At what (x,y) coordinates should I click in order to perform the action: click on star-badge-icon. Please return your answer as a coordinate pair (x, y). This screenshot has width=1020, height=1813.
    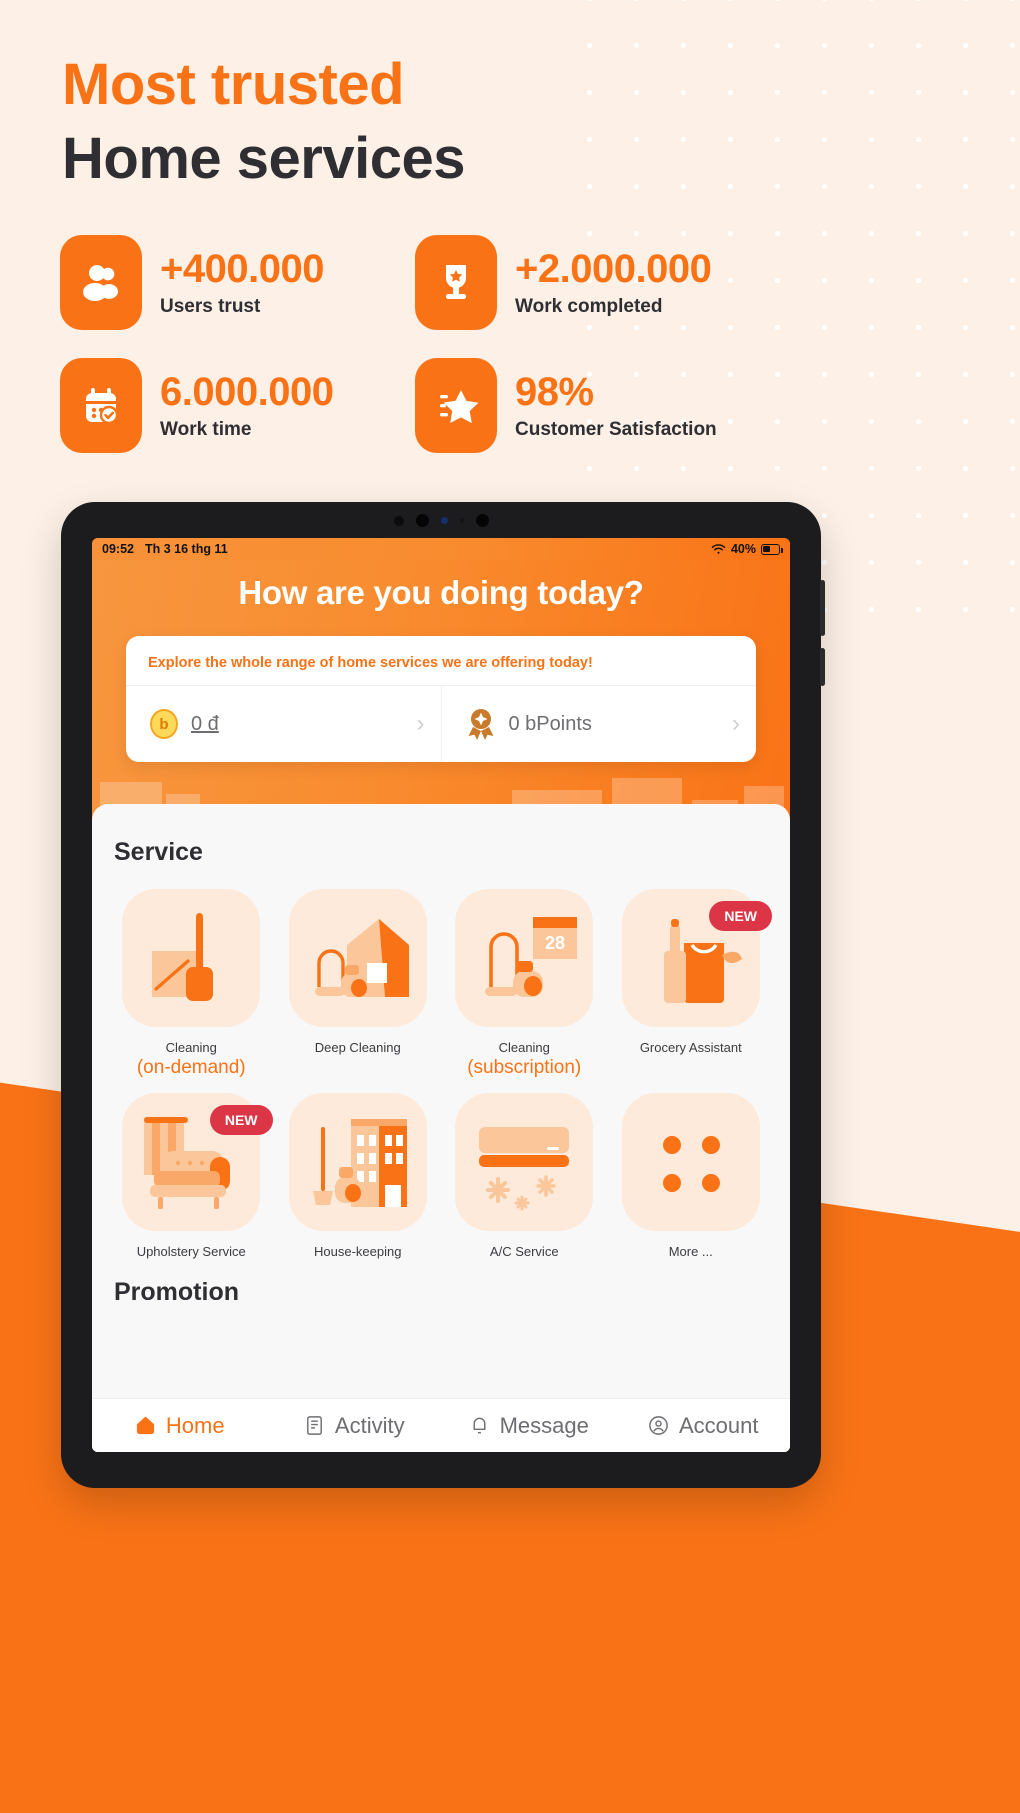
    Looking at the image, I should click on (456, 405).